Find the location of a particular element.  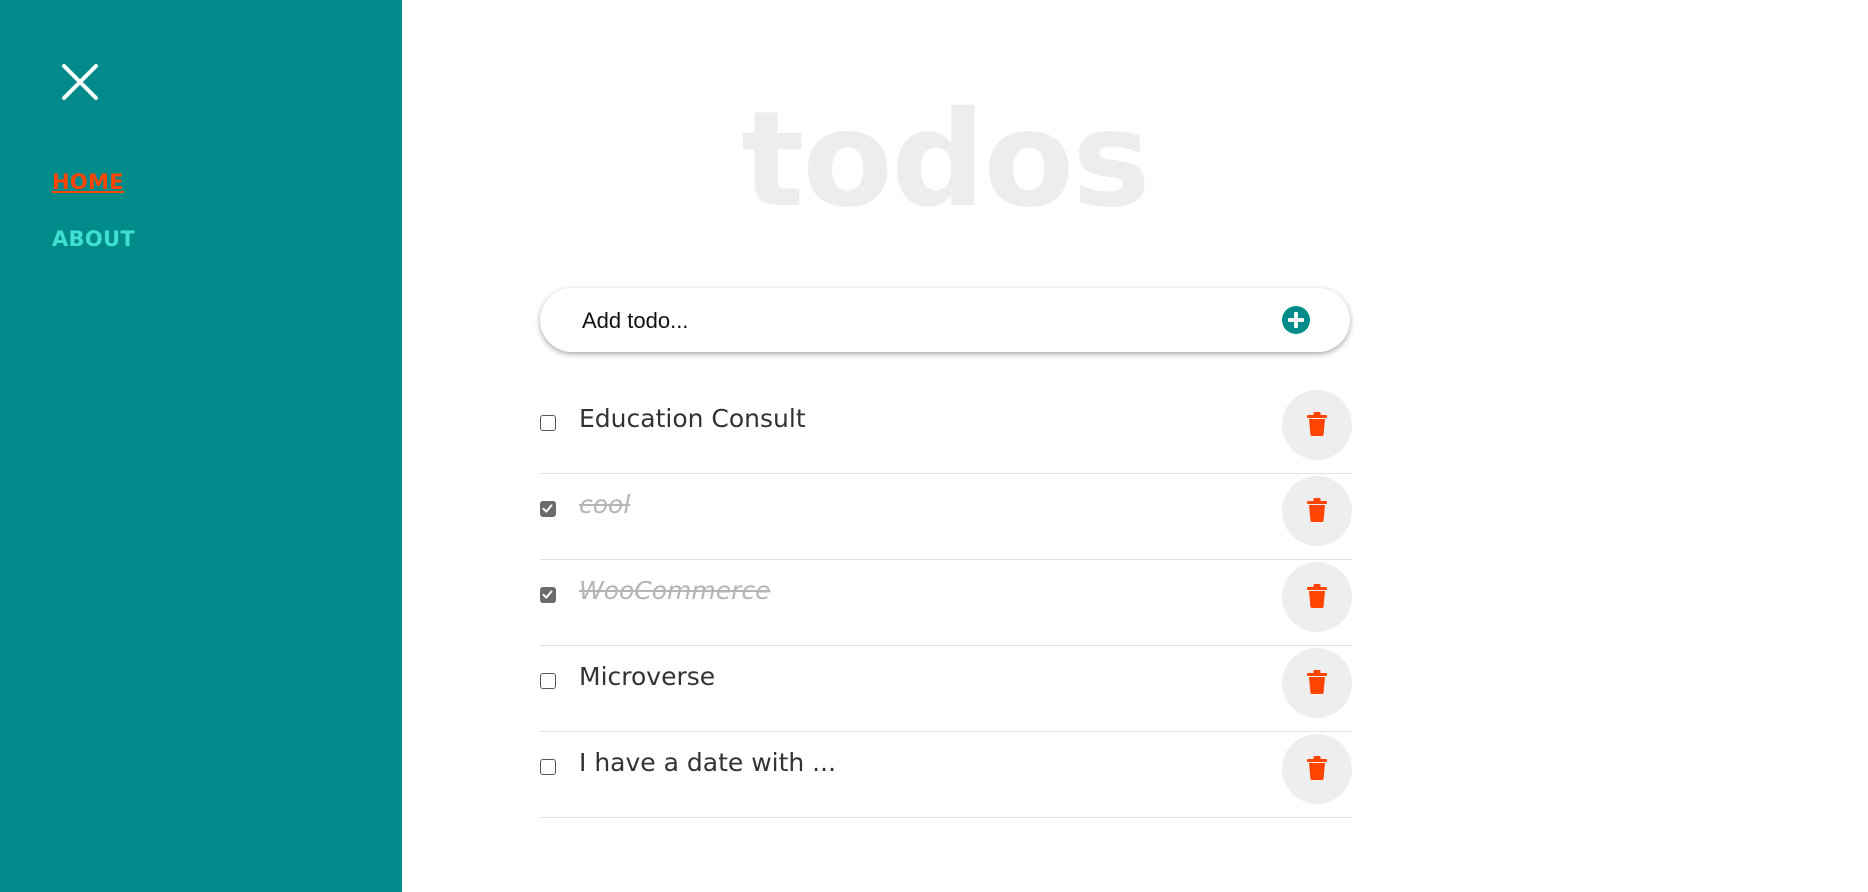

plus-circle-icon is located at coordinates (1296, 320).